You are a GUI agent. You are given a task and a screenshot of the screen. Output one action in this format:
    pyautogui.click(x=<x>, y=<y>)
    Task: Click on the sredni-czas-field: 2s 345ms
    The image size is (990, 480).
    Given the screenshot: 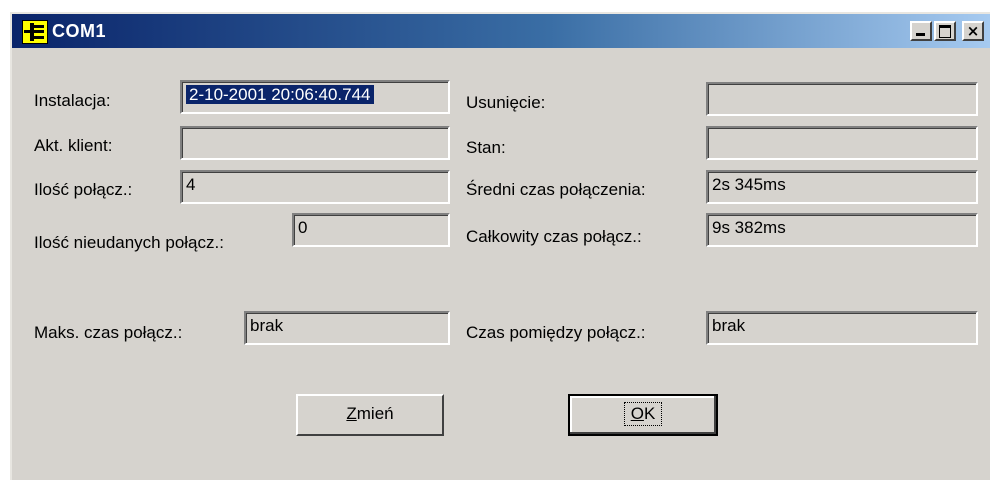 What is the action you would take?
    pyautogui.click(x=842, y=187)
    